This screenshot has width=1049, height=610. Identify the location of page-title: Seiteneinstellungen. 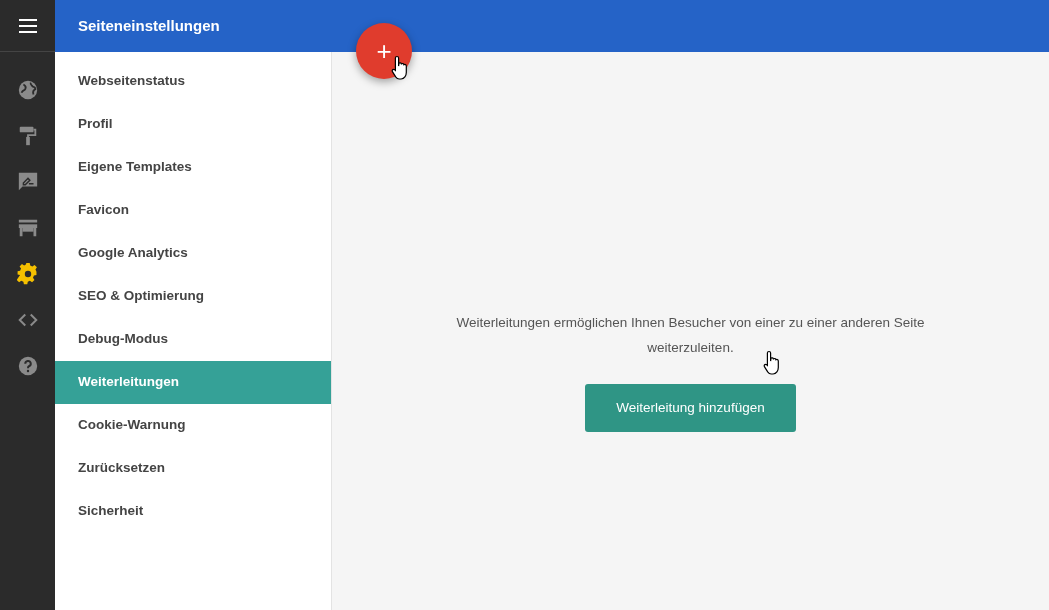
(149, 25).